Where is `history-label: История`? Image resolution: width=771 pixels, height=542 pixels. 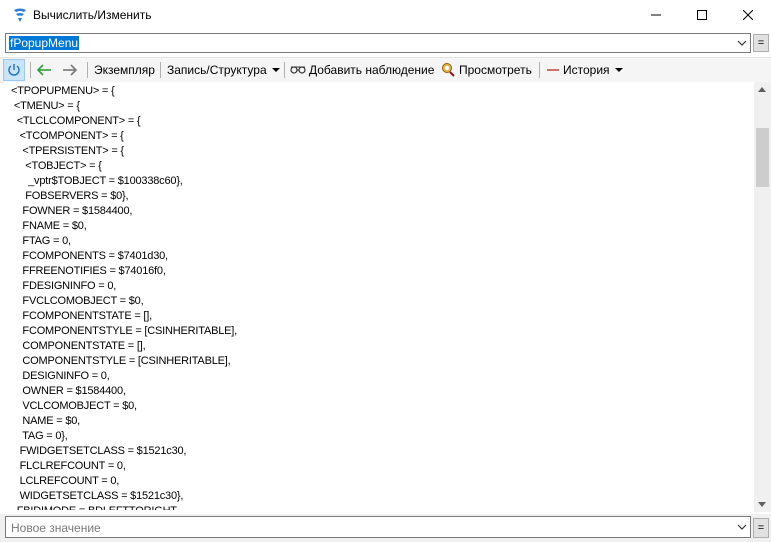
history-label: История is located at coordinates (586, 70).